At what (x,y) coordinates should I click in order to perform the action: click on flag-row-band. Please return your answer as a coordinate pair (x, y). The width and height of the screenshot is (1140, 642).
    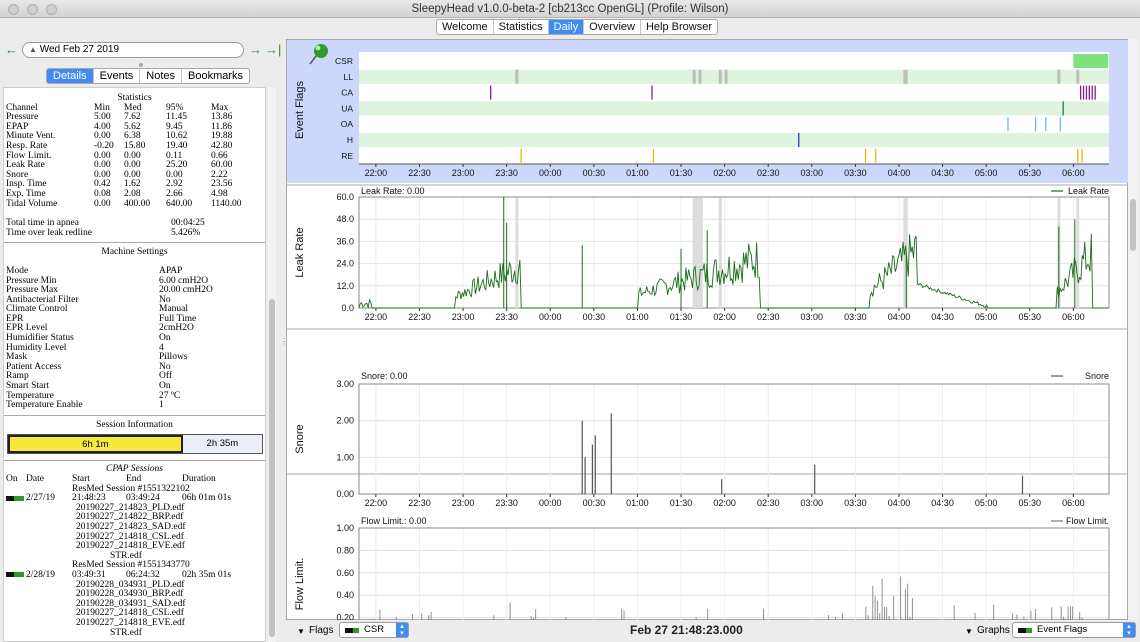
    Looking at the image, I should click on (734, 140).